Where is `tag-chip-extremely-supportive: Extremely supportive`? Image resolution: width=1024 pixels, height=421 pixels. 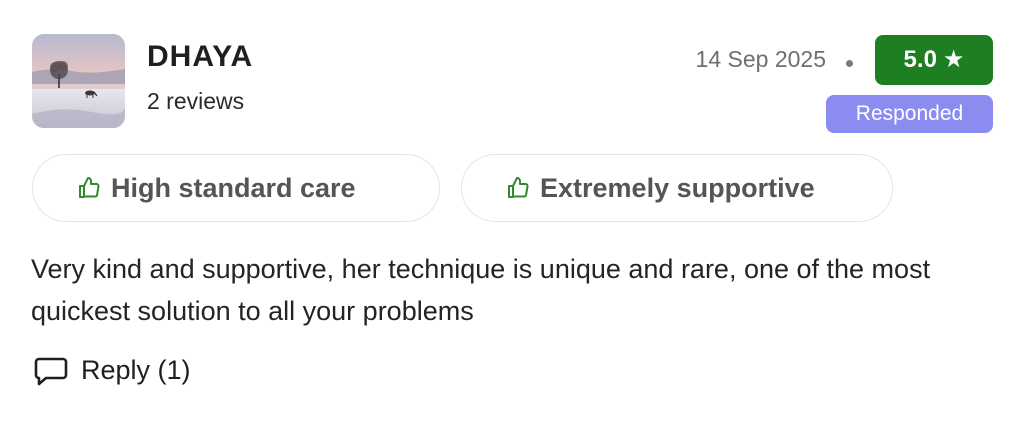 tag-chip-extremely-supportive: Extremely supportive is located at coordinates (677, 188).